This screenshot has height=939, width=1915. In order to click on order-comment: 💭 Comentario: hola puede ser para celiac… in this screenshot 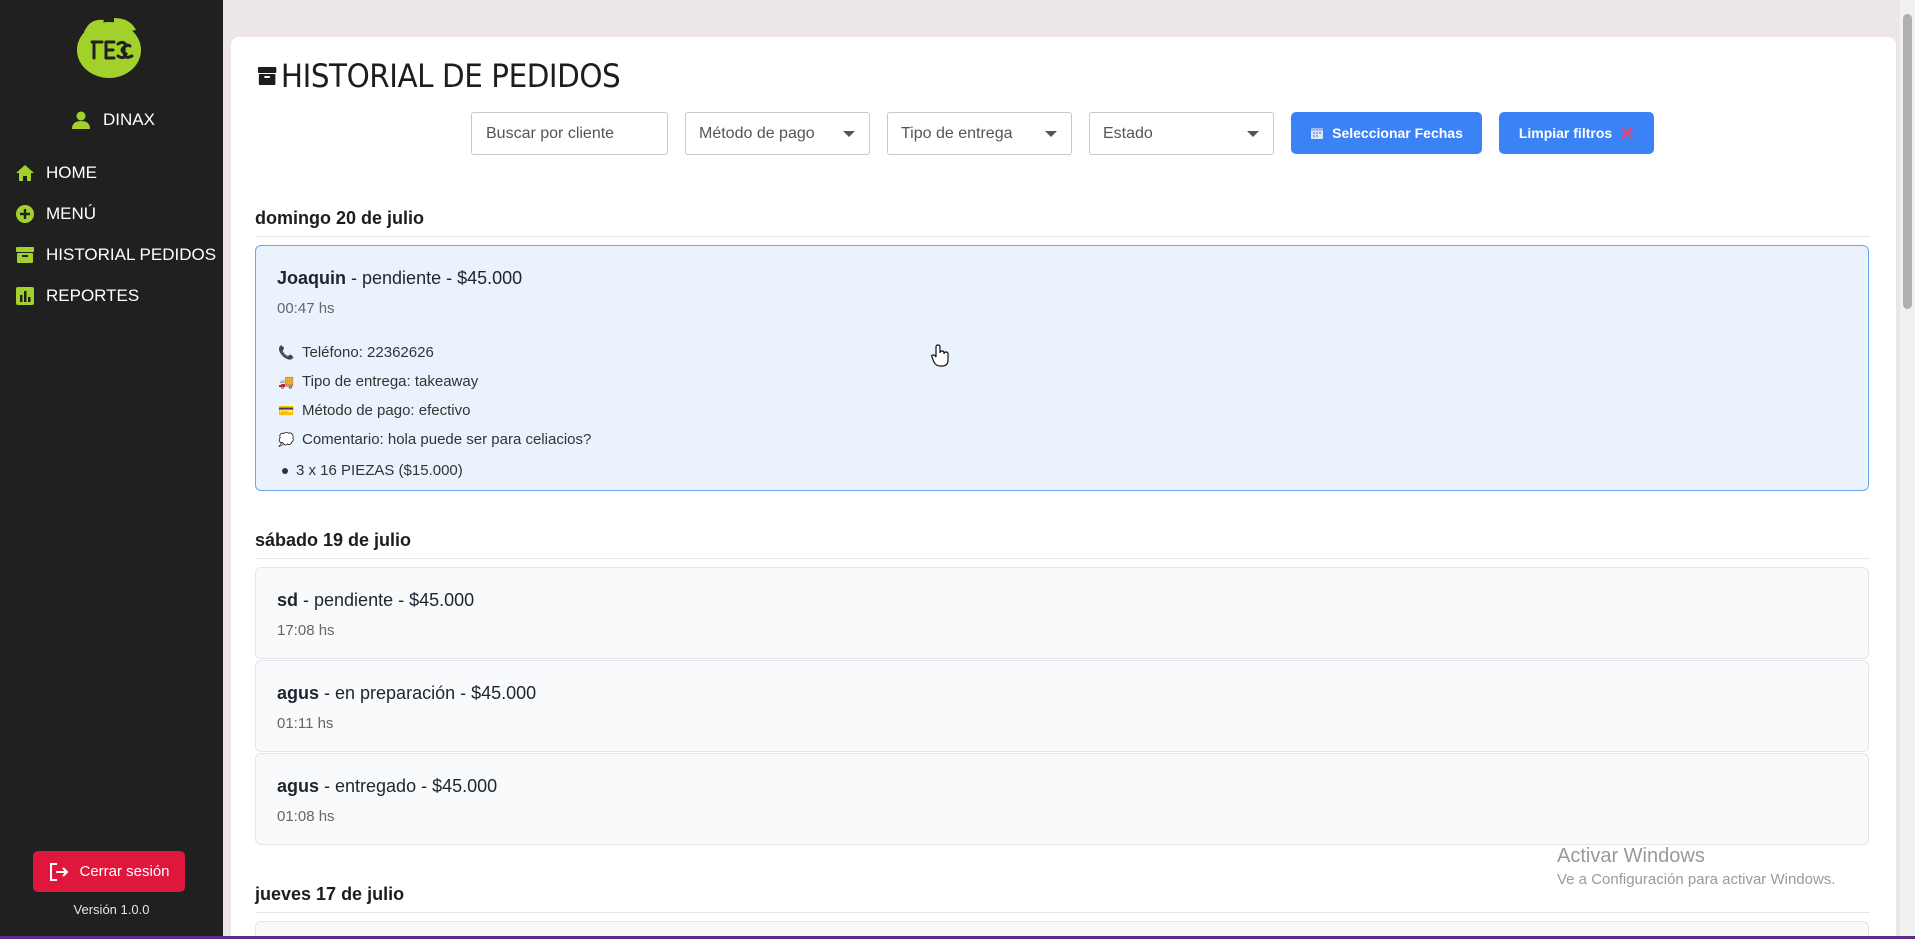, I will do `click(434, 439)`.